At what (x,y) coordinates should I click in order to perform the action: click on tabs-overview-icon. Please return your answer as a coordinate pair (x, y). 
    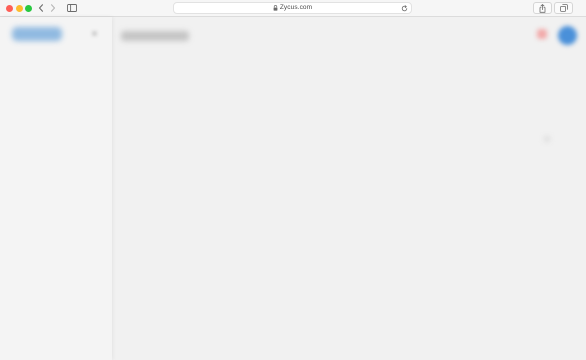
    Looking at the image, I should click on (563, 8).